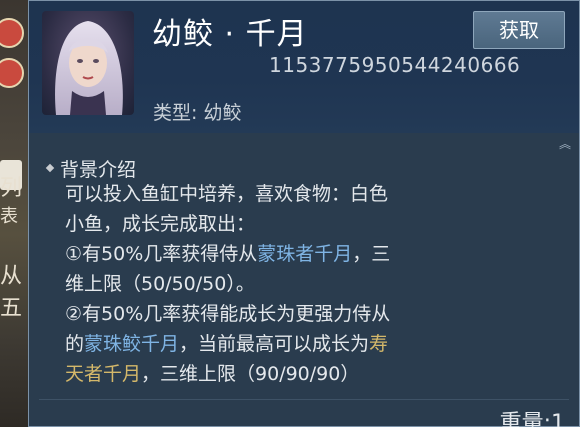  What do you see at coordinates (75, 344) in the screenshot?
I see `text-segment: 的` at bounding box center [75, 344].